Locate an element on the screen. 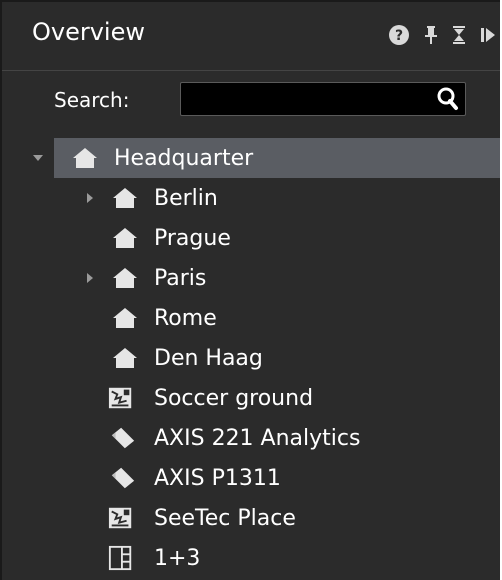  tree-item-layout-1-3: 1+3 is located at coordinates (251, 558).